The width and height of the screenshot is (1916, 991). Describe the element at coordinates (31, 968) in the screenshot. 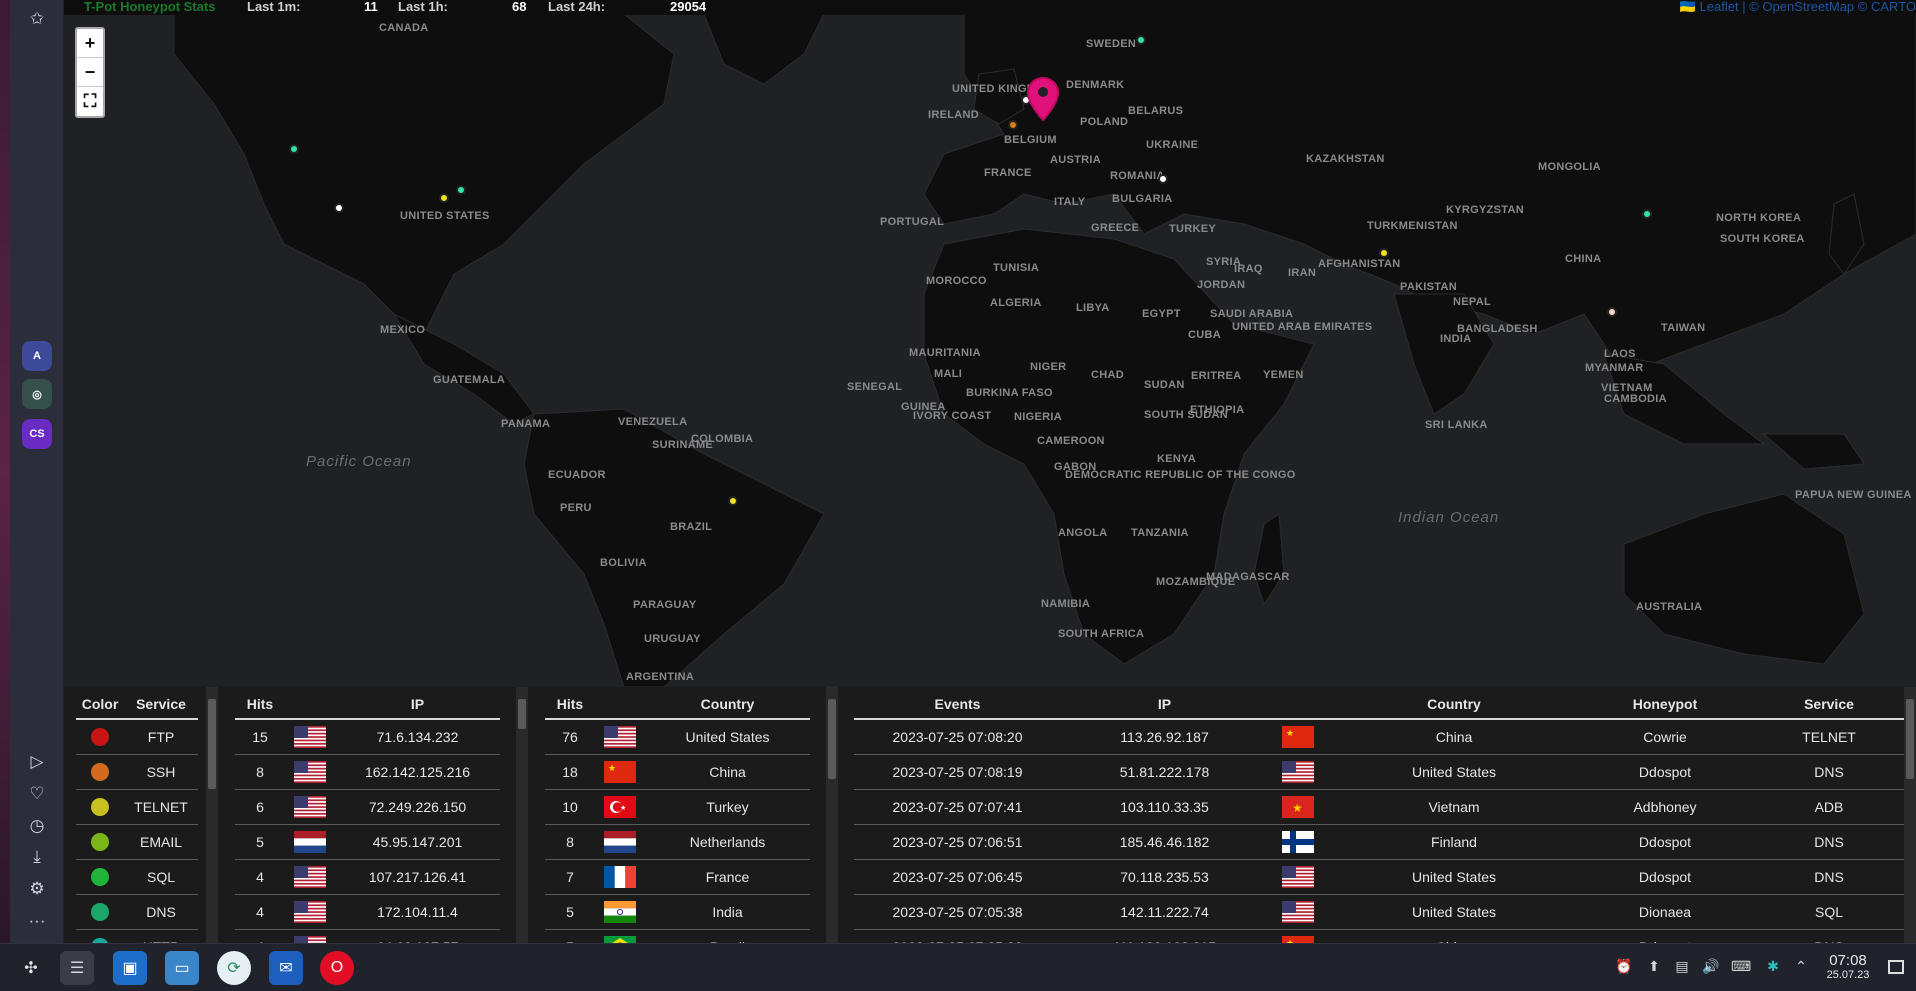

I see `app-launcher-icon: ✣` at that location.